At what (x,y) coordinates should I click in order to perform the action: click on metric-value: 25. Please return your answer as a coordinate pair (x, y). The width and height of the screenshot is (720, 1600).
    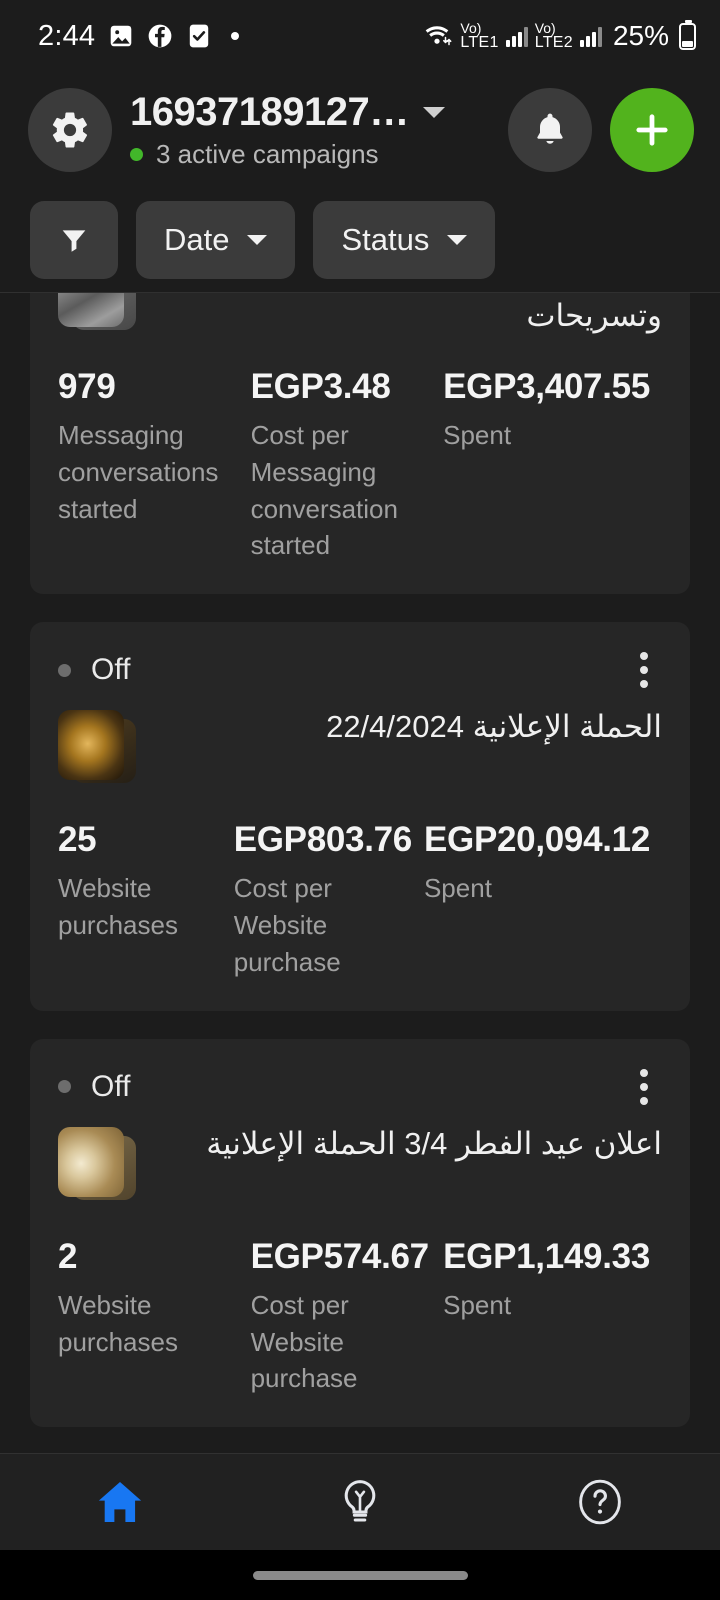
    Looking at the image, I should click on (77, 840).